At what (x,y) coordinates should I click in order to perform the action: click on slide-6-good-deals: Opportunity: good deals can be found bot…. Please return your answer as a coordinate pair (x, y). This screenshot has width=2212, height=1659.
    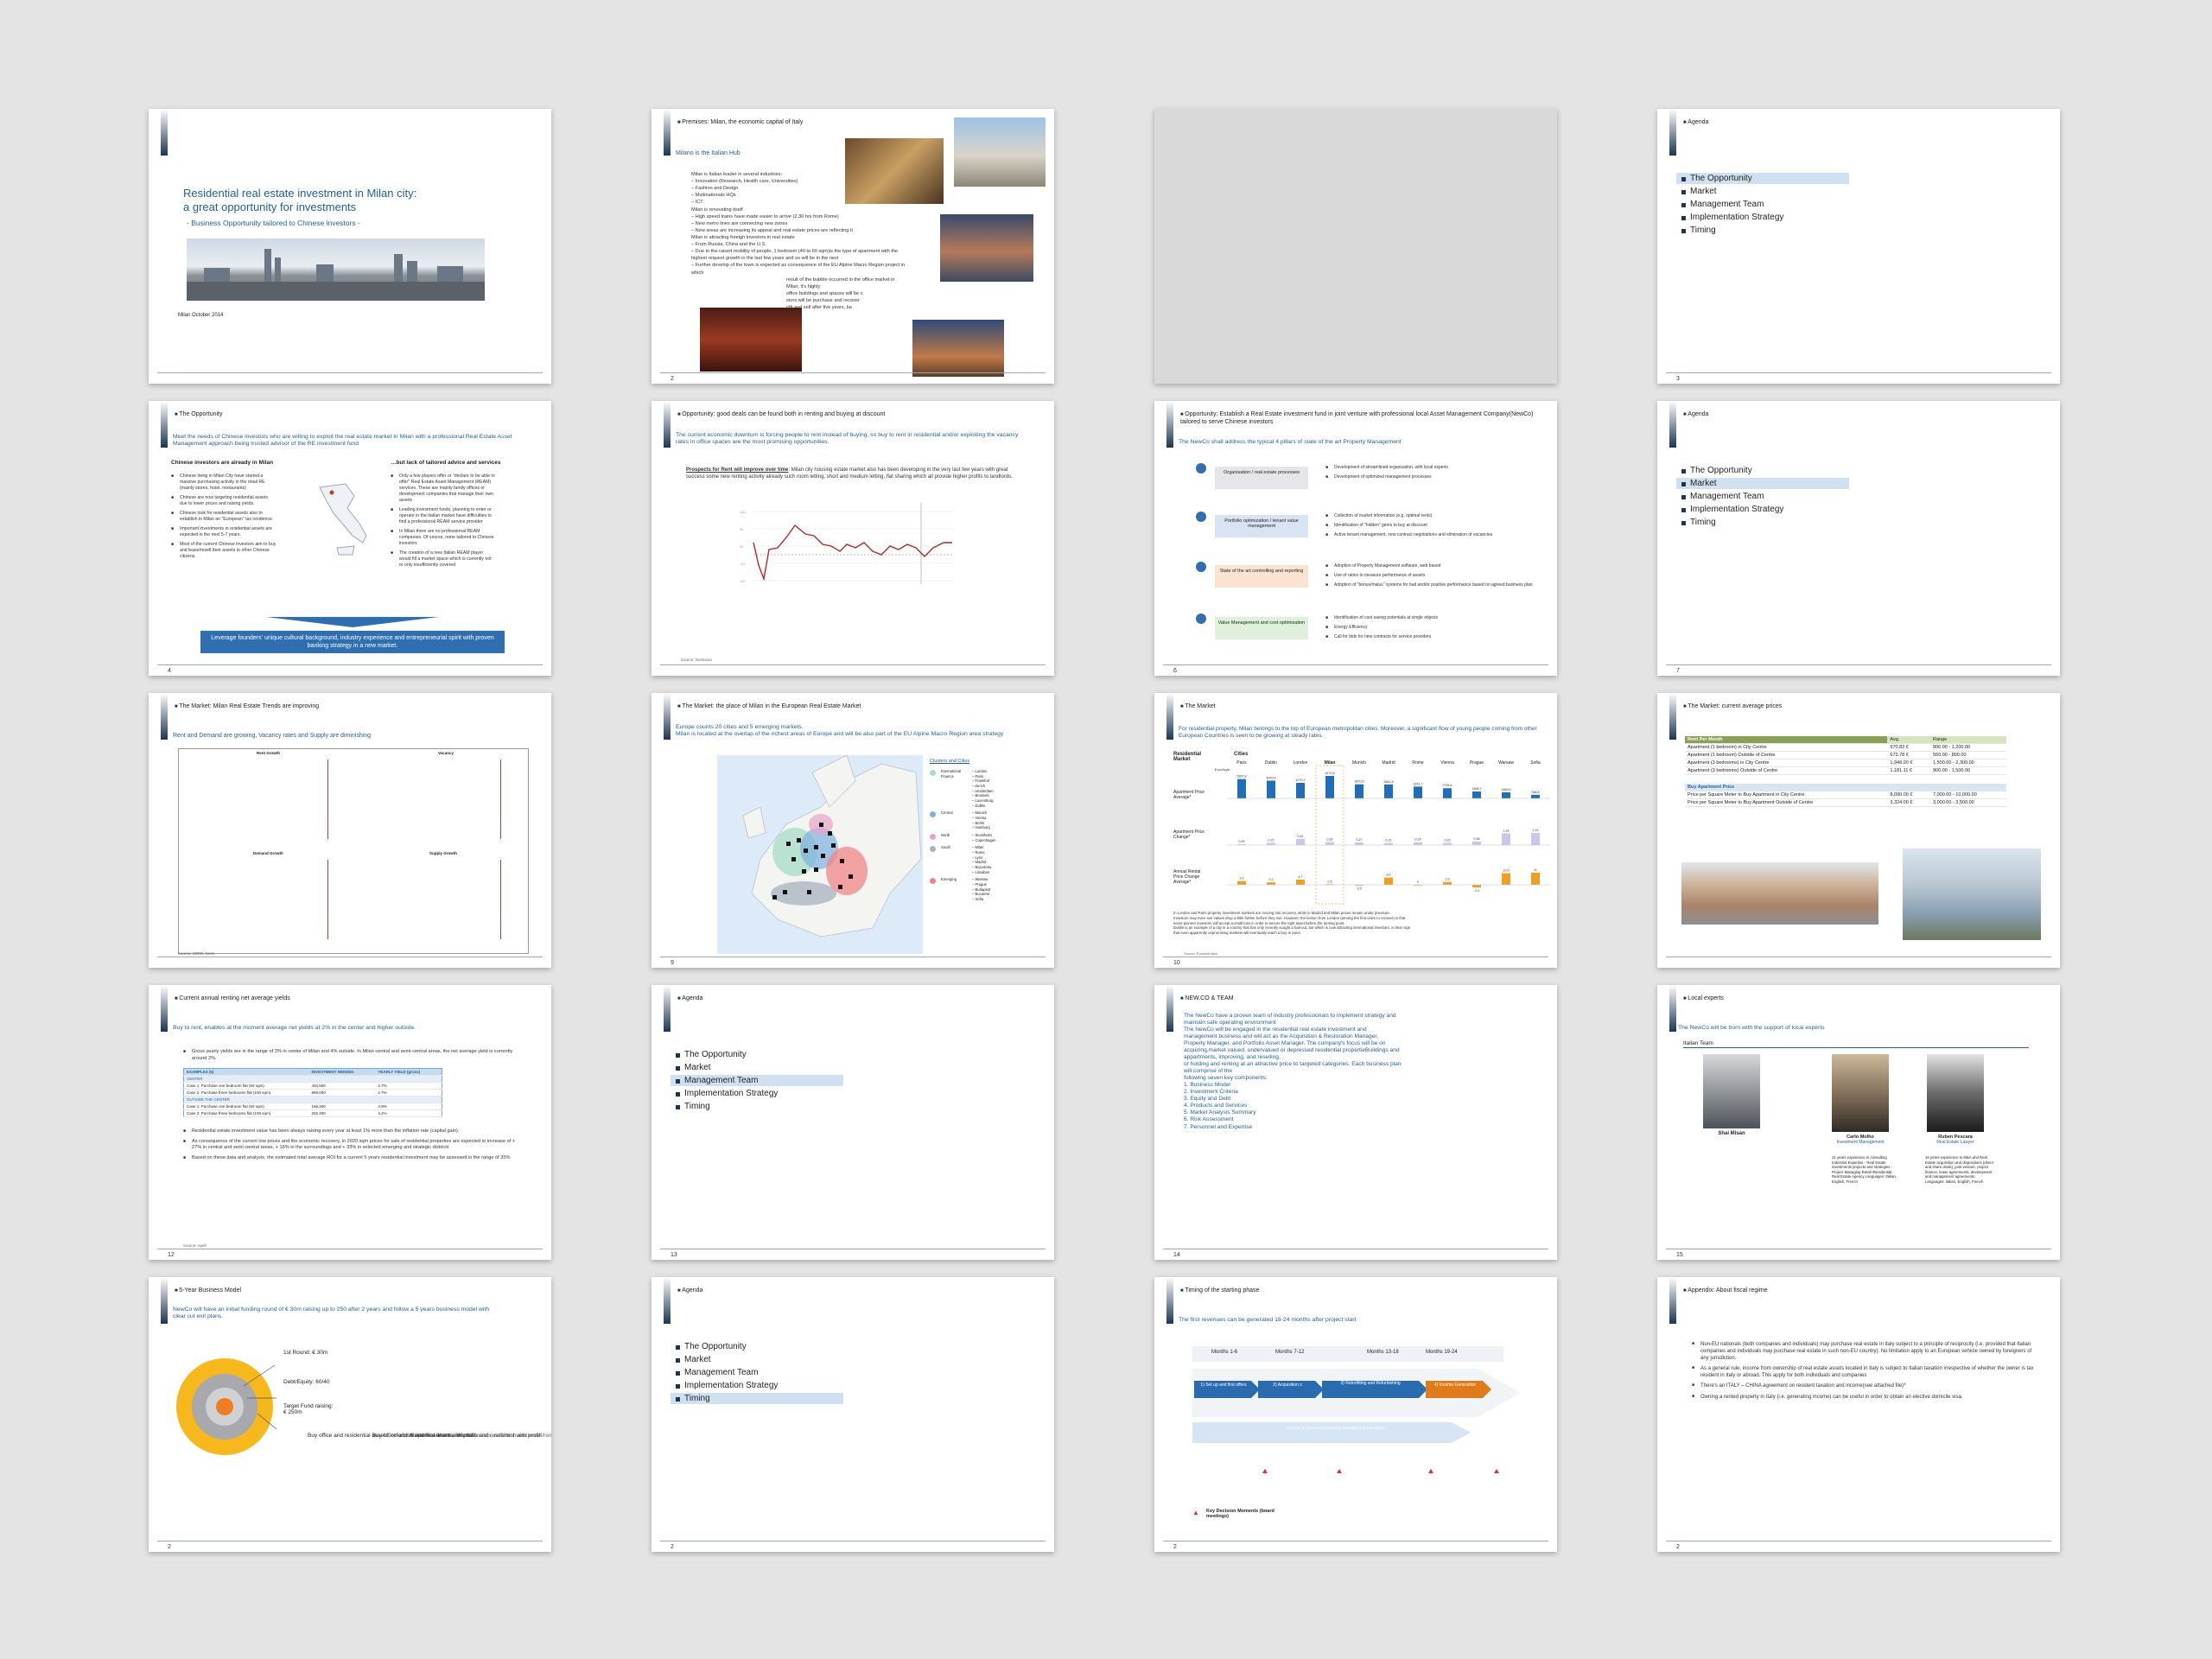
    Looking at the image, I should click on (853, 538).